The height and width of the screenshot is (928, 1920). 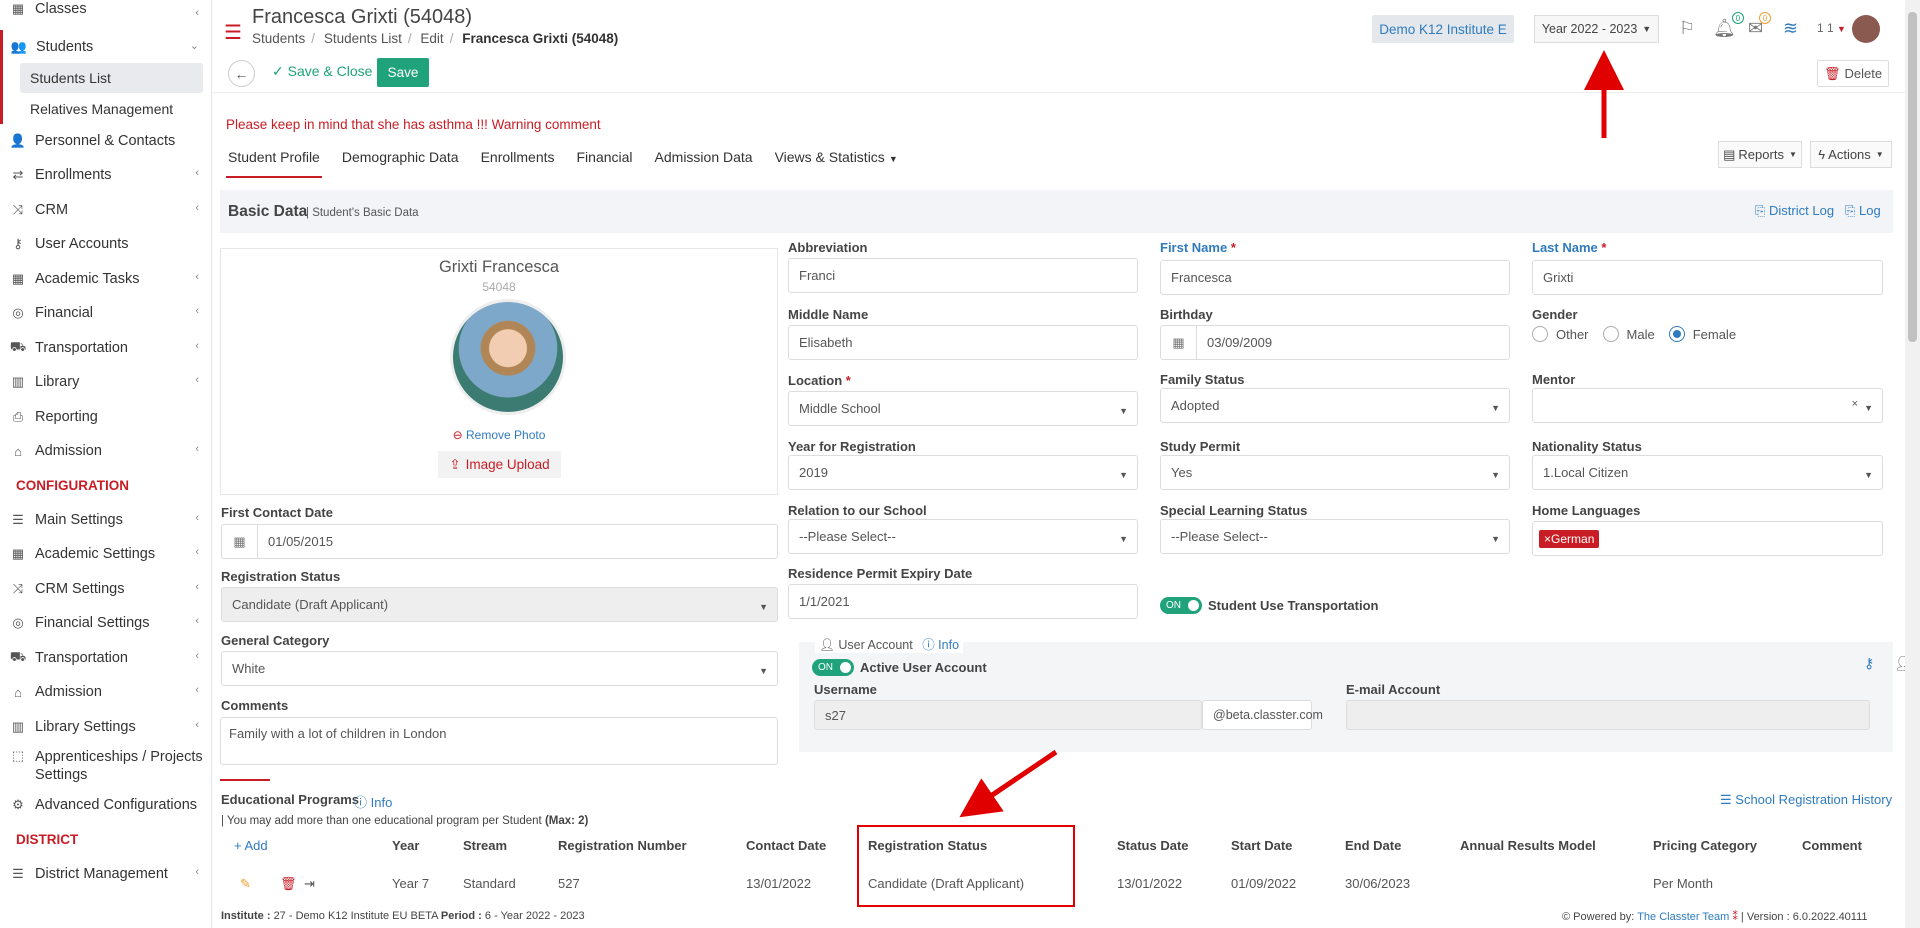 What do you see at coordinates (1707, 405) in the screenshot?
I see `mentor-select: × ▼` at bounding box center [1707, 405].